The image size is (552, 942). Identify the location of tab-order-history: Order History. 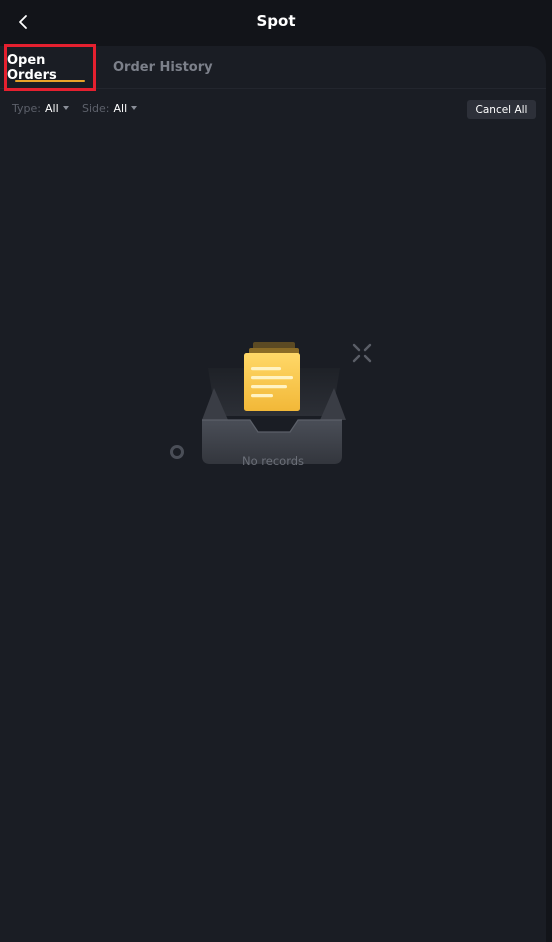
(163, 67).